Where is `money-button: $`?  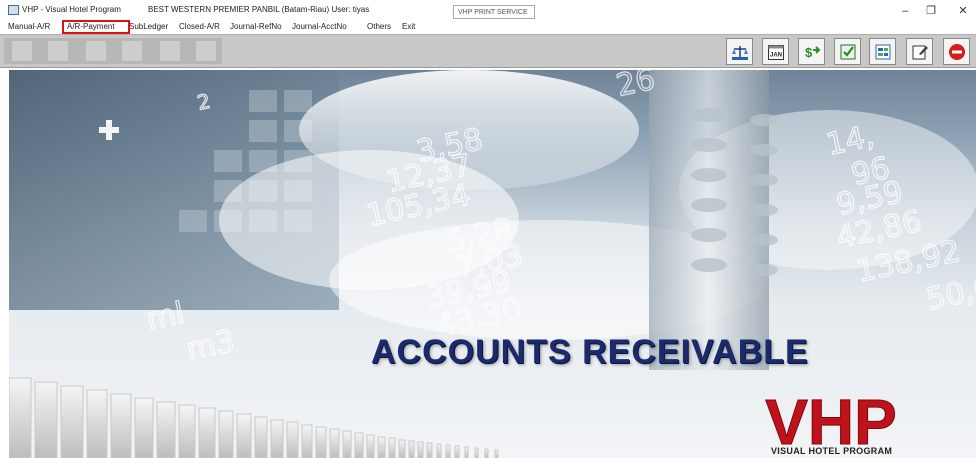
money-button: $ is located at coordinates (811, 51).